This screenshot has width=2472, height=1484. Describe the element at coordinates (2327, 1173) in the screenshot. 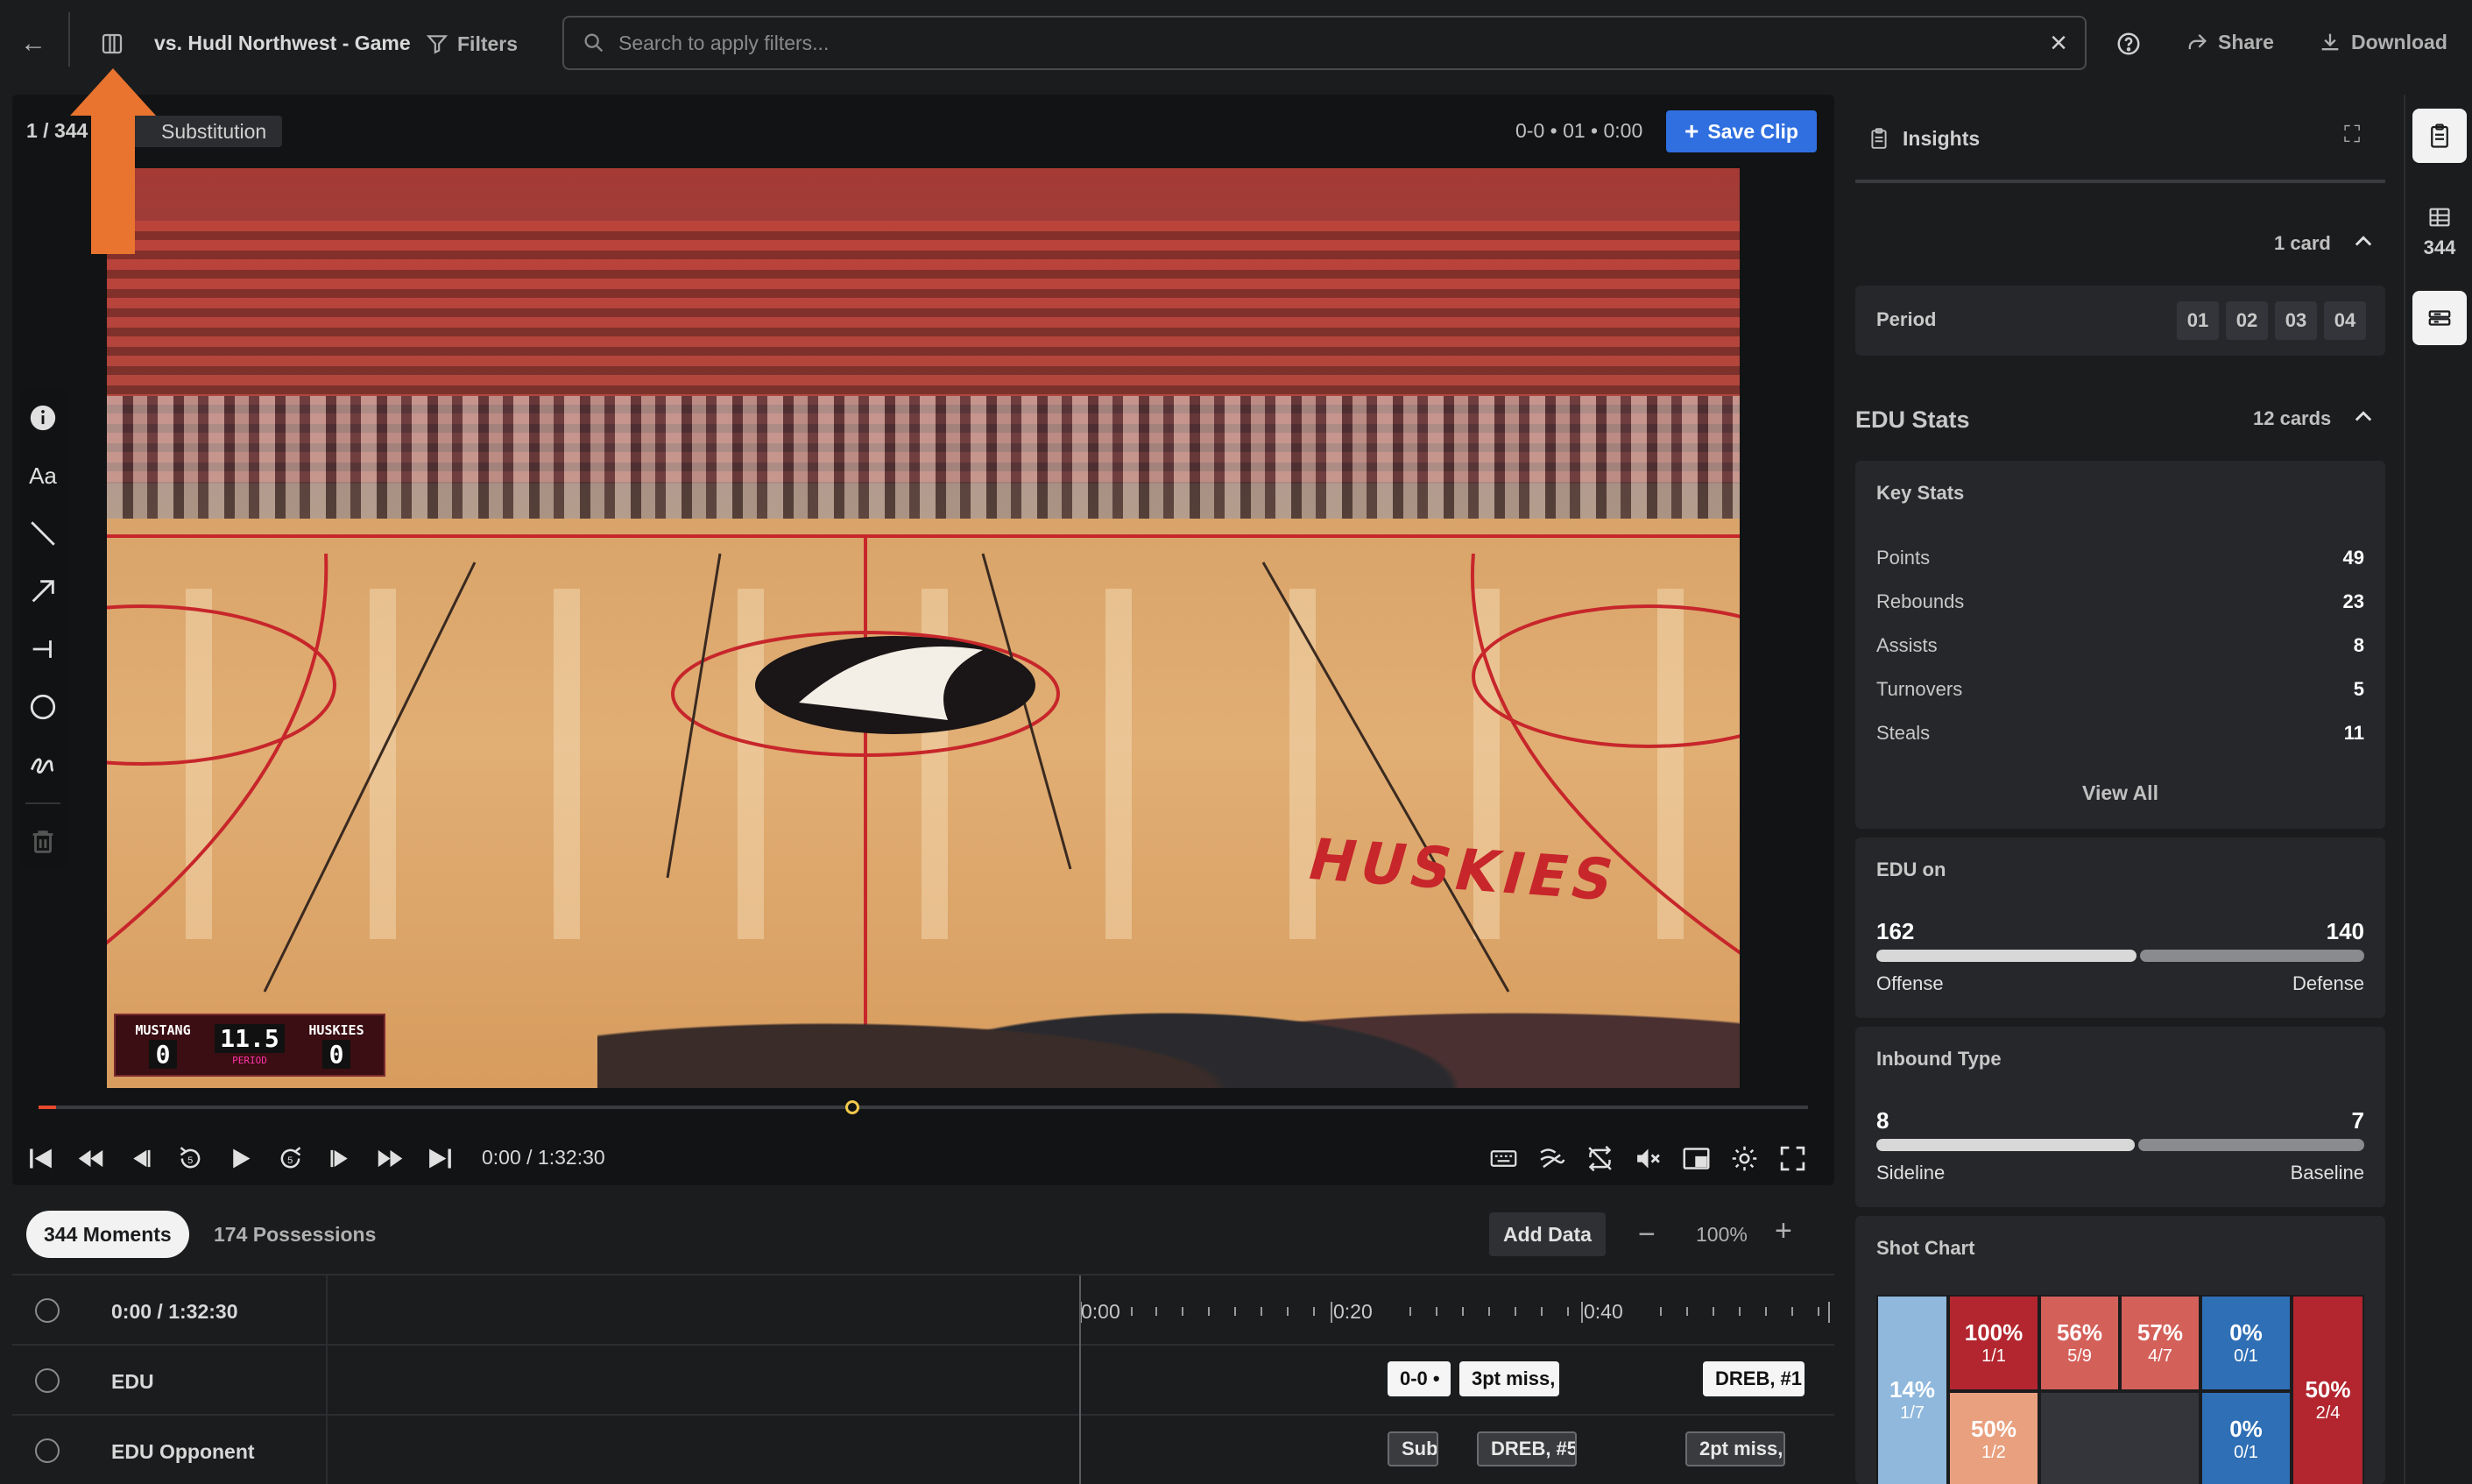

I see `baseline-label: Baseline` at that location.